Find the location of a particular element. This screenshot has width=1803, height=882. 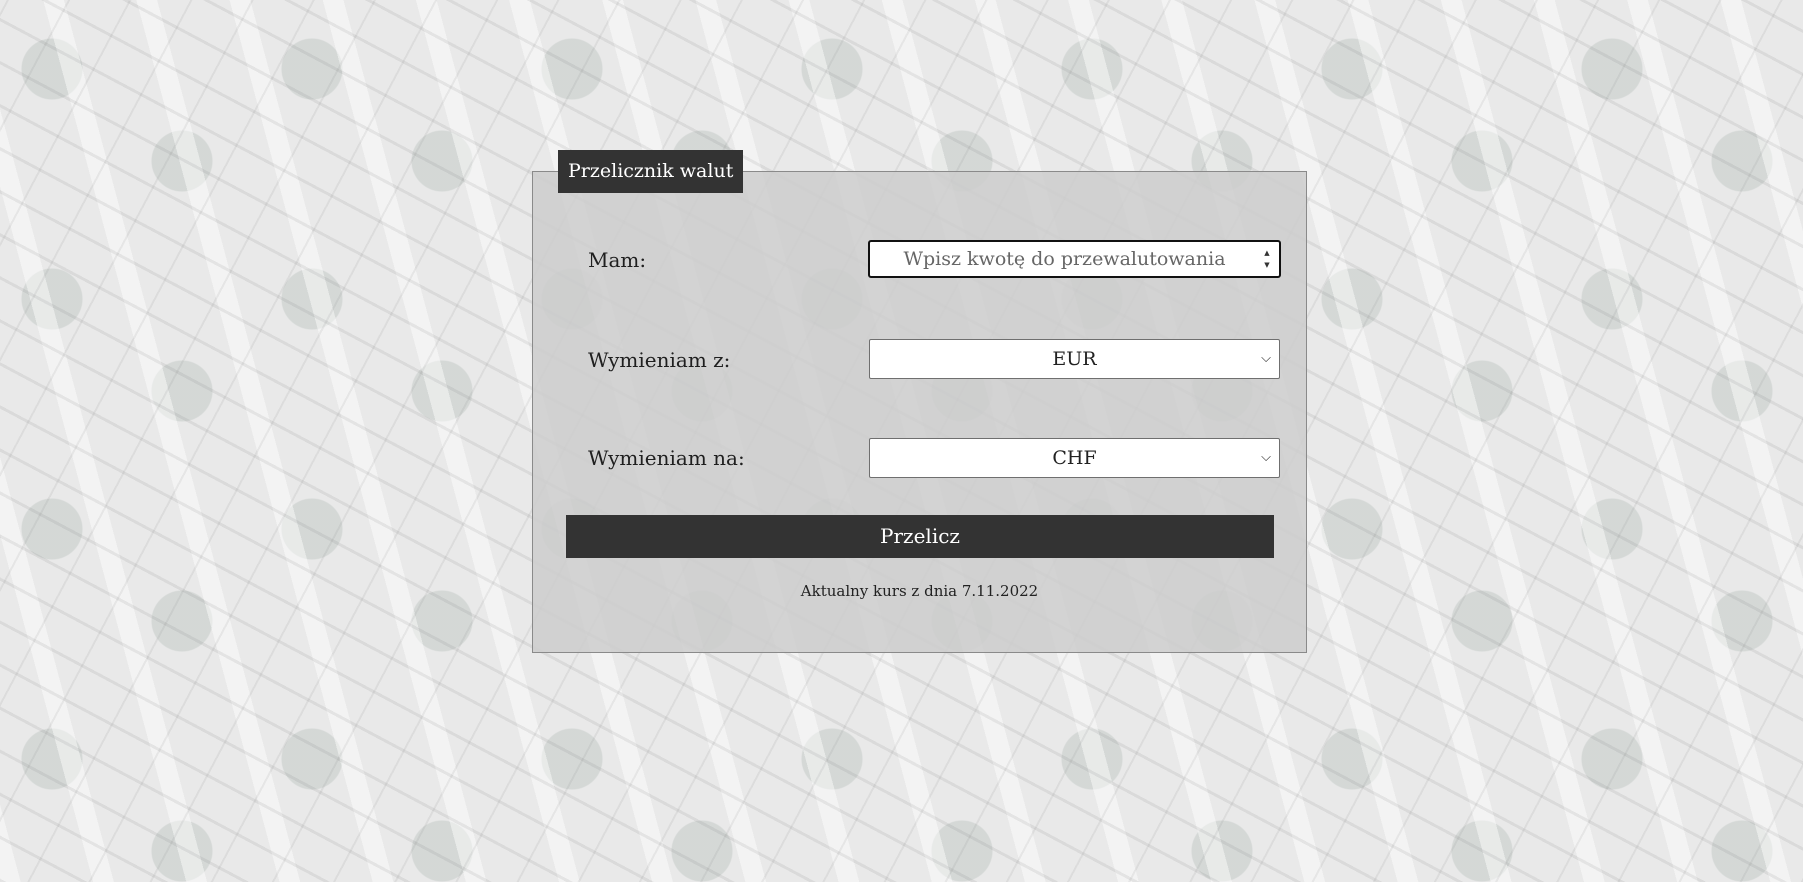

to-currency-select: CHF ⌵ is located at coordinates (1074, 458).